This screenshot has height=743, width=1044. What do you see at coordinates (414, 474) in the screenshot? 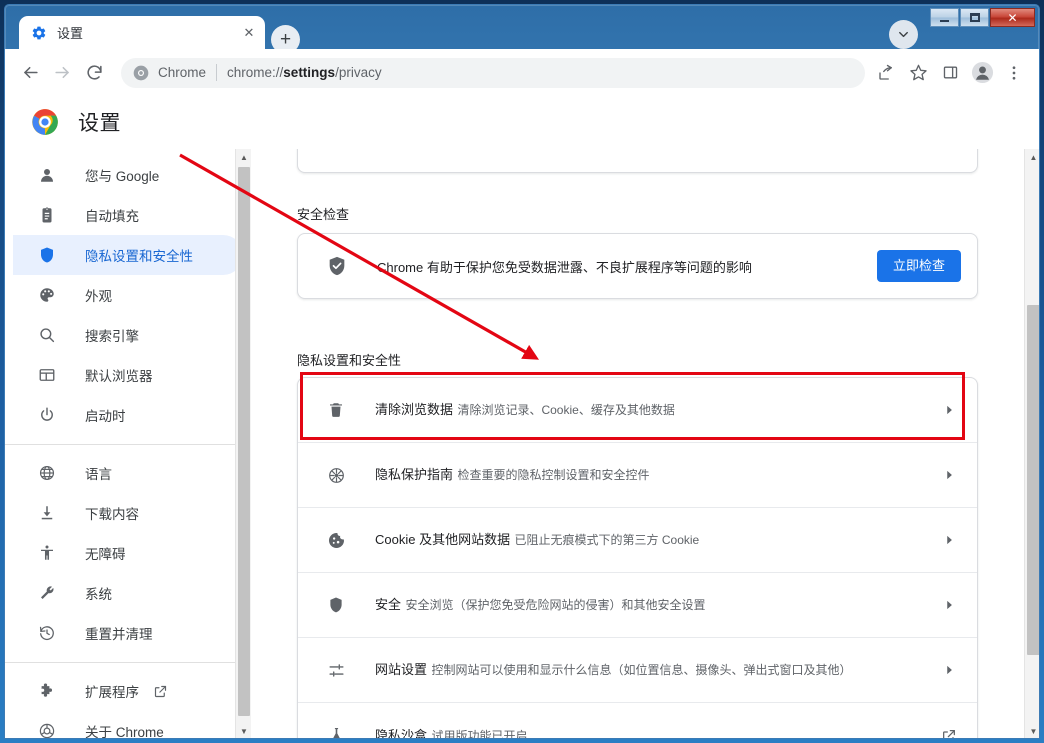
I see `row-title: 隐私保护指南` at bounding box center [414, 474].